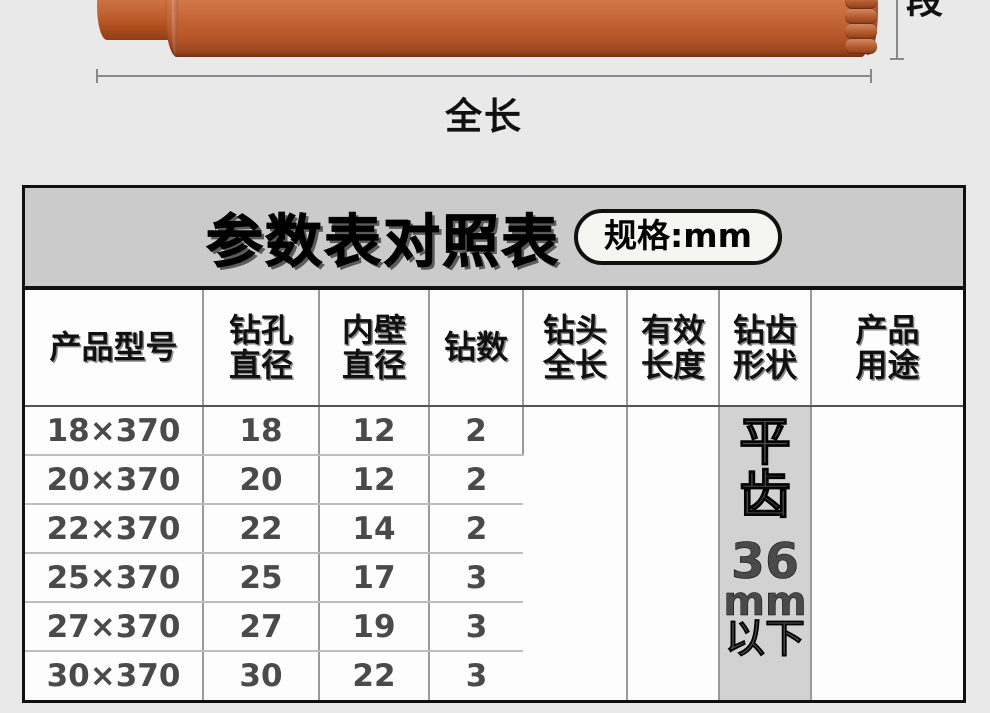  Describe the element at coordinates (678, 237) in the screenshot. I see `unit-badge: 规格:mm` at that location.